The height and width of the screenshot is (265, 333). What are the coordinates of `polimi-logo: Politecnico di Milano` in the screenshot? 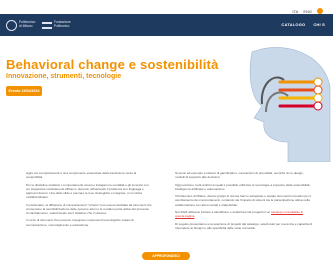 It's located at (22, 25).